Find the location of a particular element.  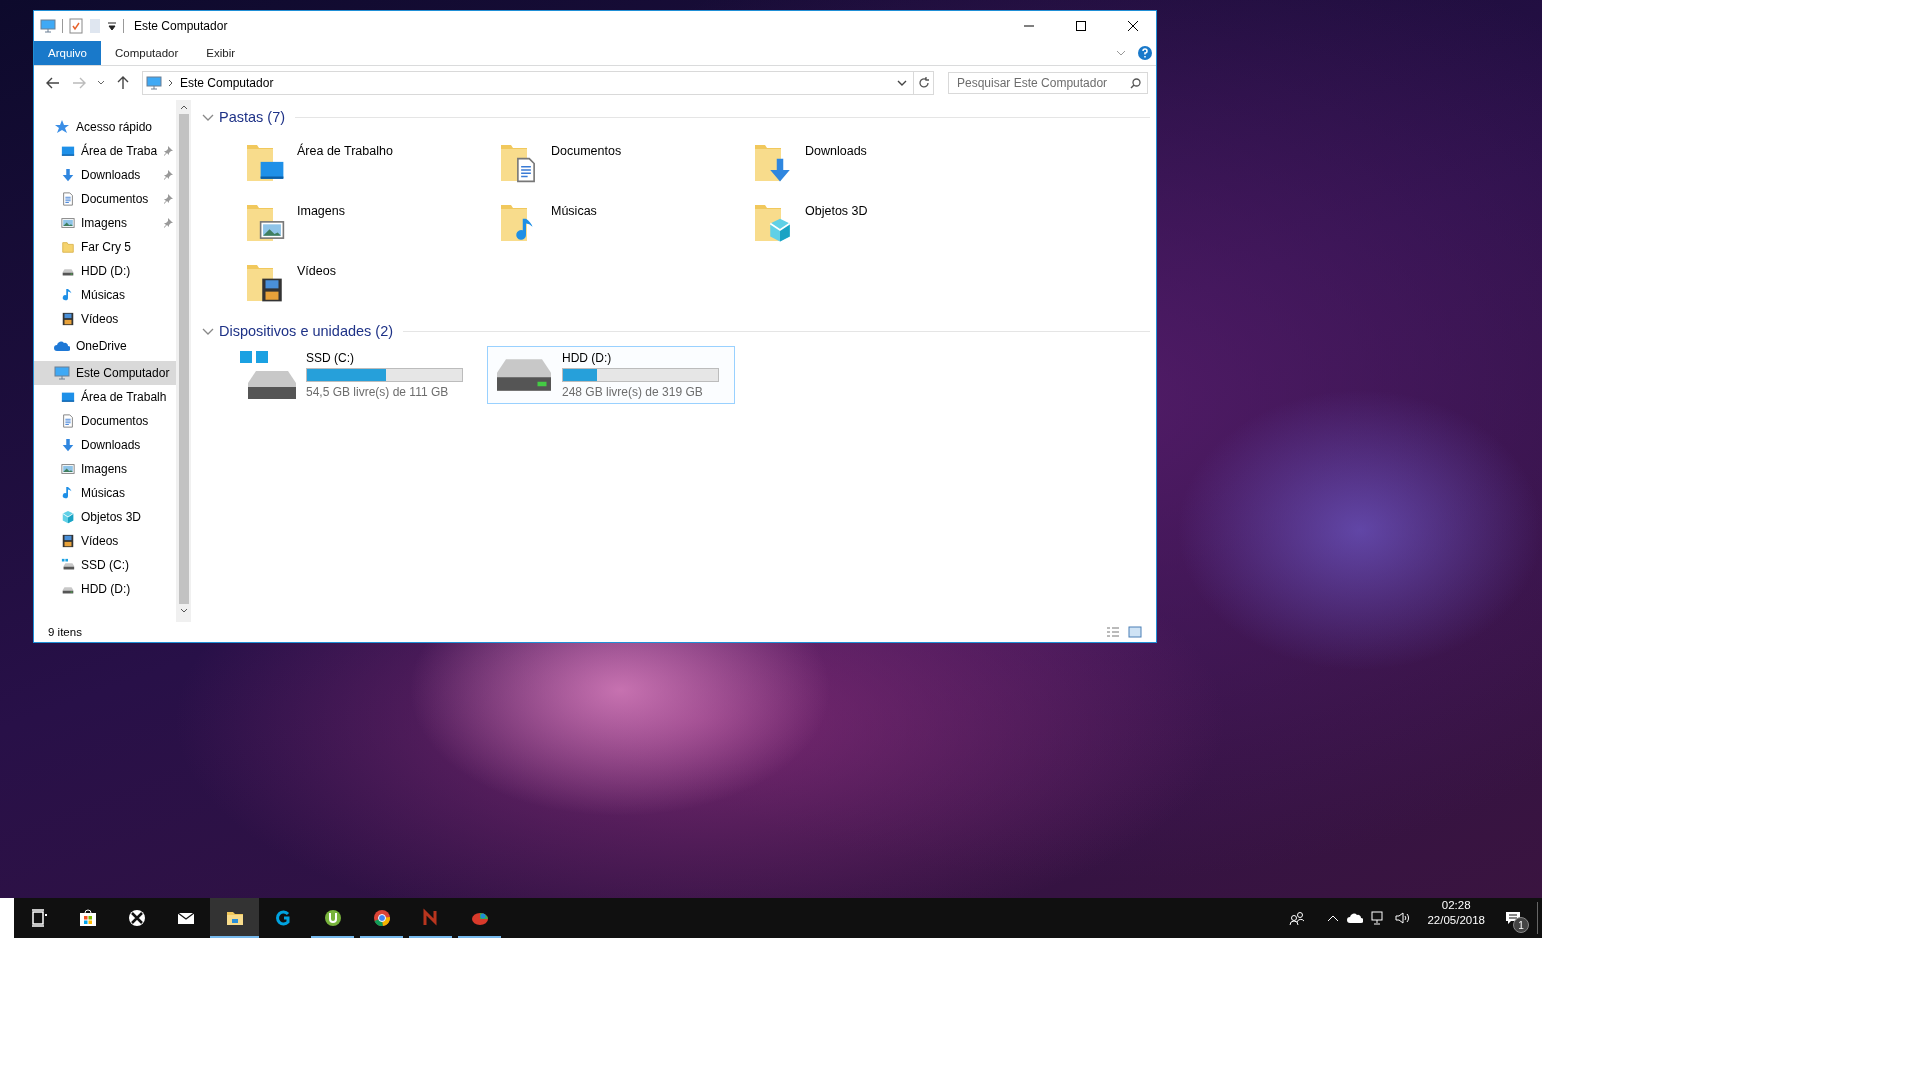

address-bar: Este Computador is located at coordinates (528, 83).